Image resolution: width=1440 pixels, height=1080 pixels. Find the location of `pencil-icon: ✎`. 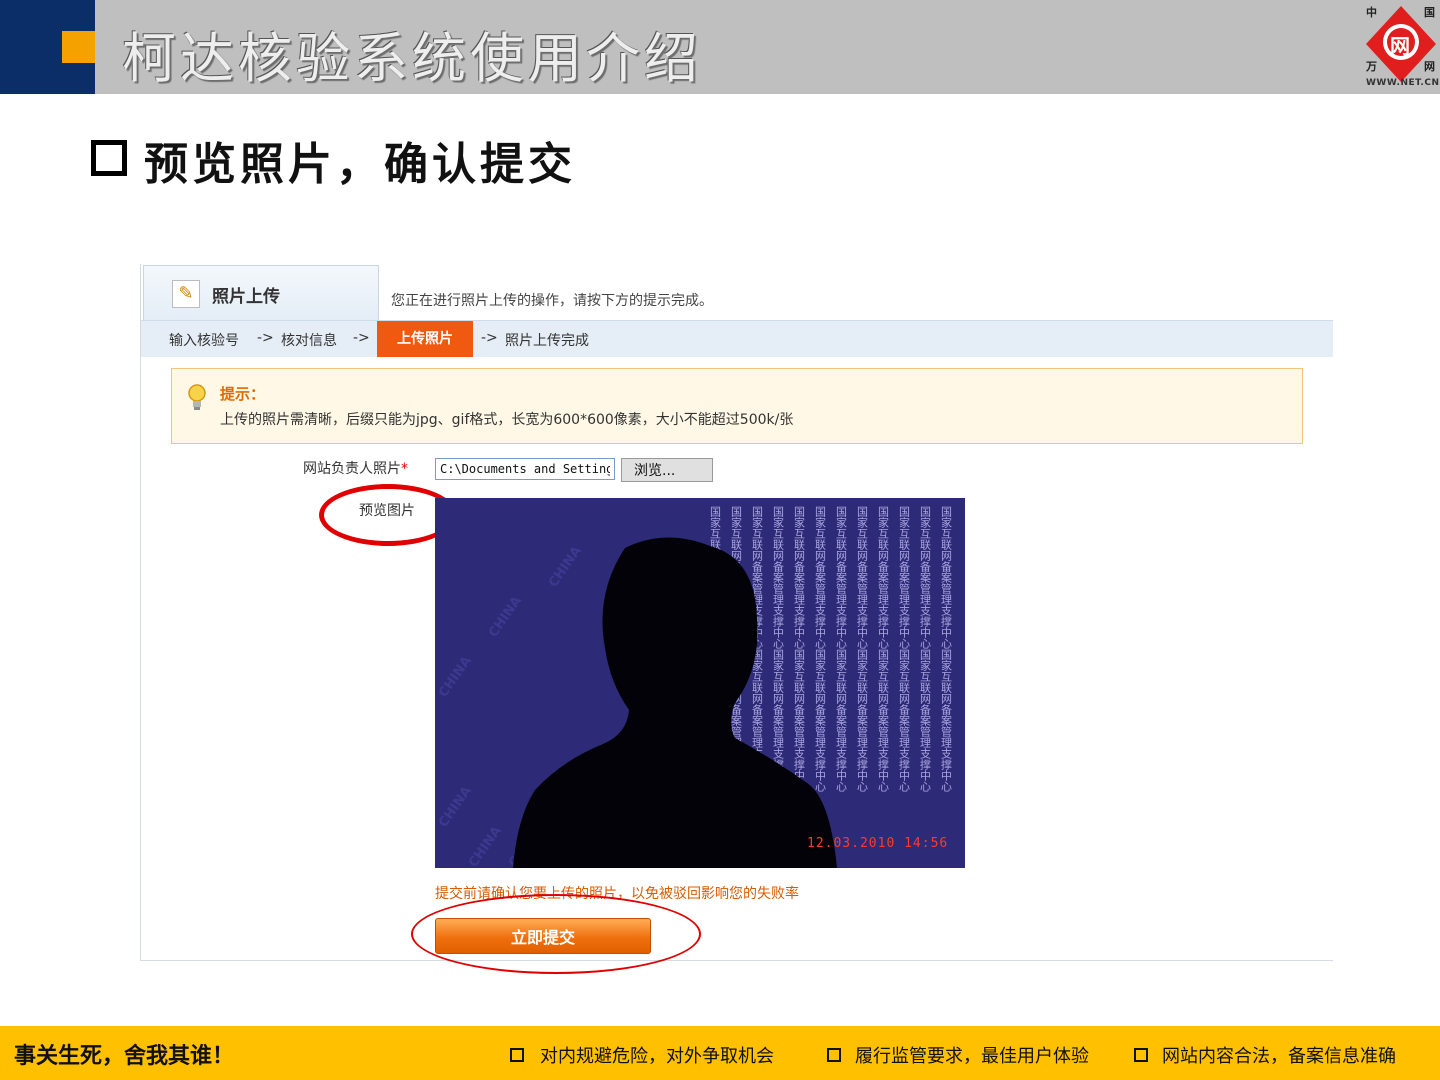

pencil-icon: ✎ is located at coordinates (186, 294).